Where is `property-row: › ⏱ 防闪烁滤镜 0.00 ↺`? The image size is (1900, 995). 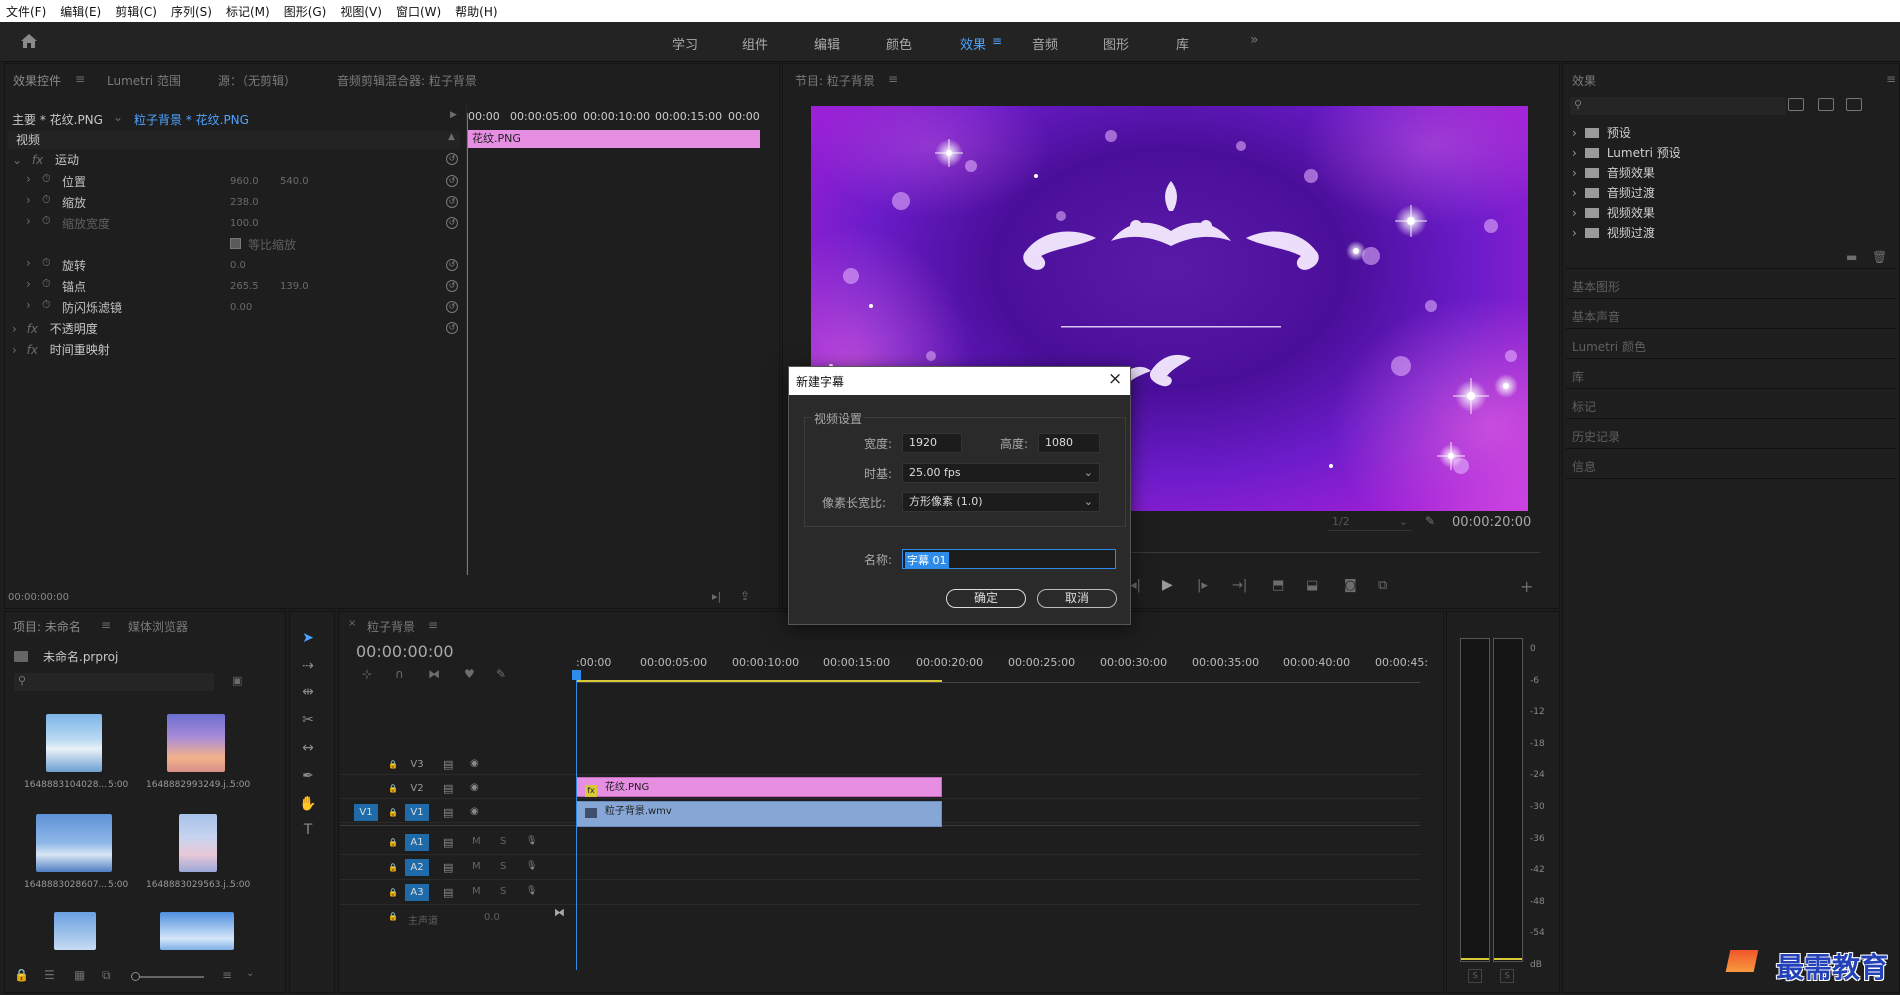 property-row: › ⏱ 防闪烁滤镜 0.00 ↺ is located at coordinates (234, 308).